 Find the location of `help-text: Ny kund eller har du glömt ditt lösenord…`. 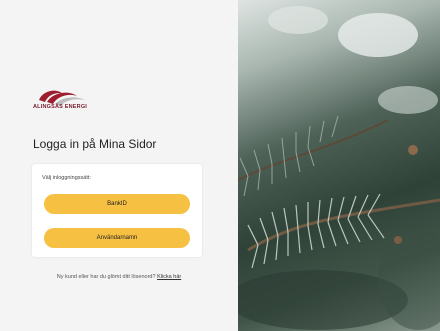

help-text: Ny kund eller har du glömt ditt lösenord… is located at coordinates (119, 277).